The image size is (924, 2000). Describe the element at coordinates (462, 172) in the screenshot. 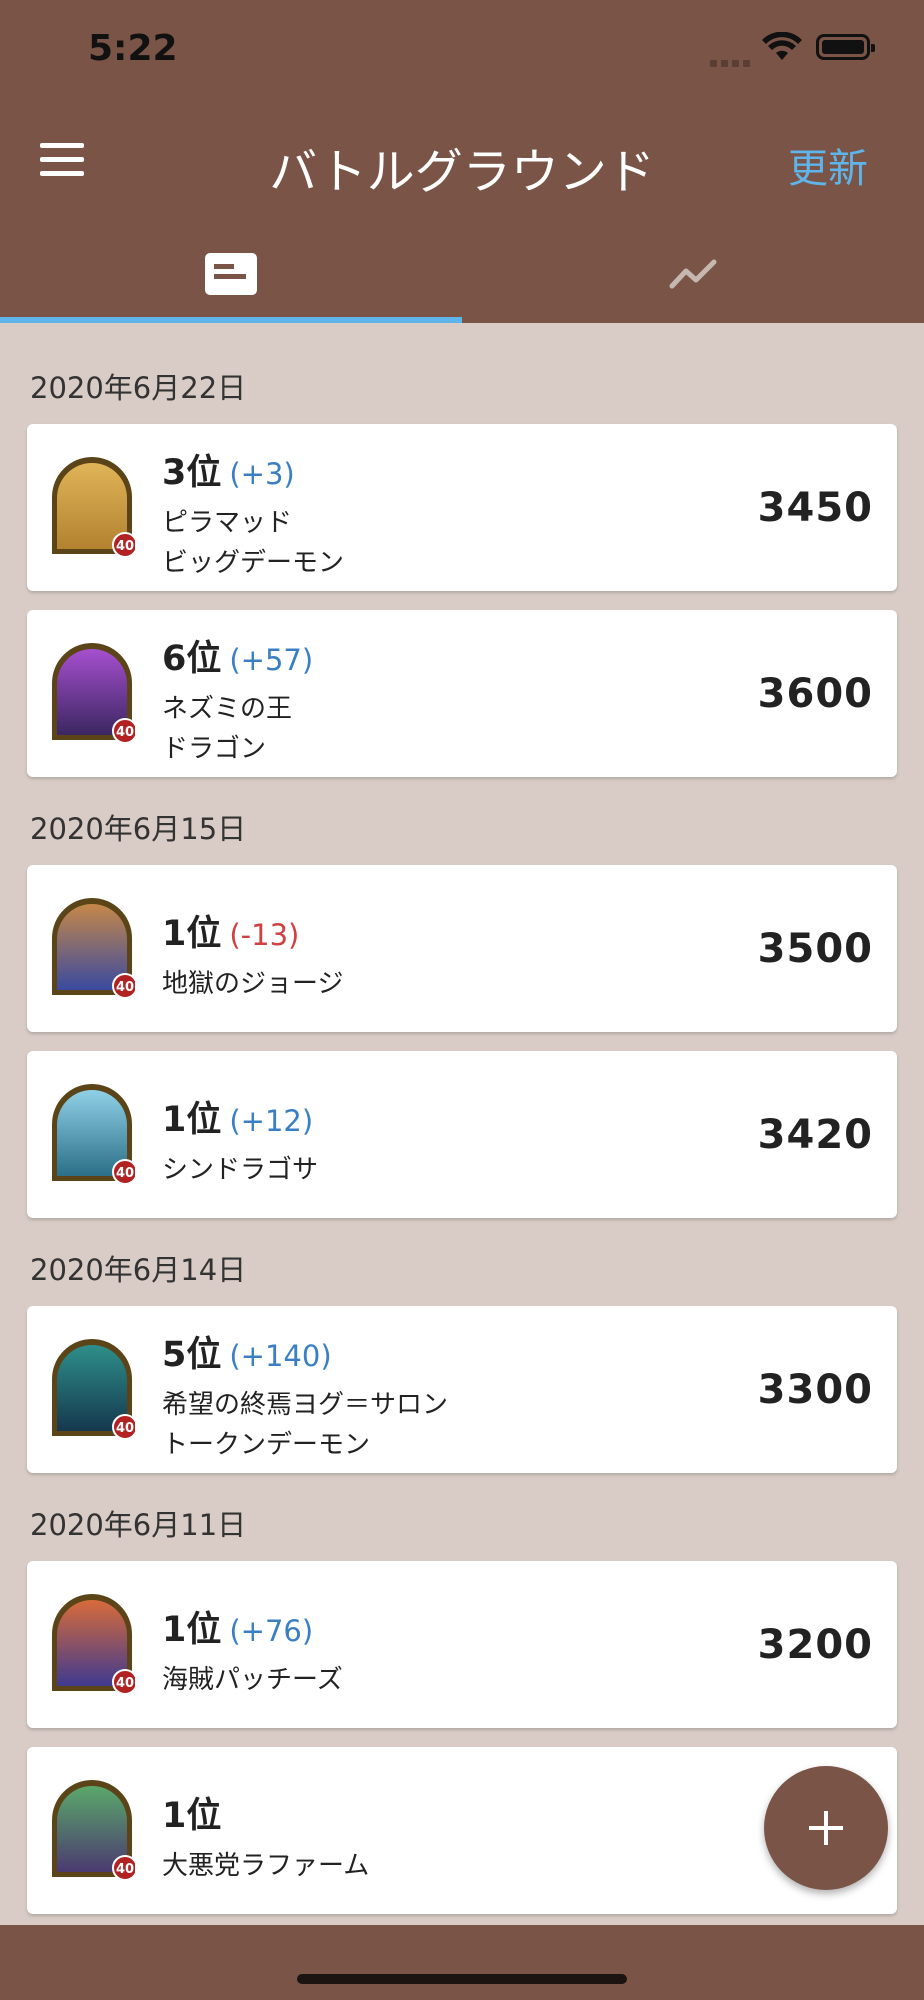

I see `page-title: バトルグラウンド` at that location.